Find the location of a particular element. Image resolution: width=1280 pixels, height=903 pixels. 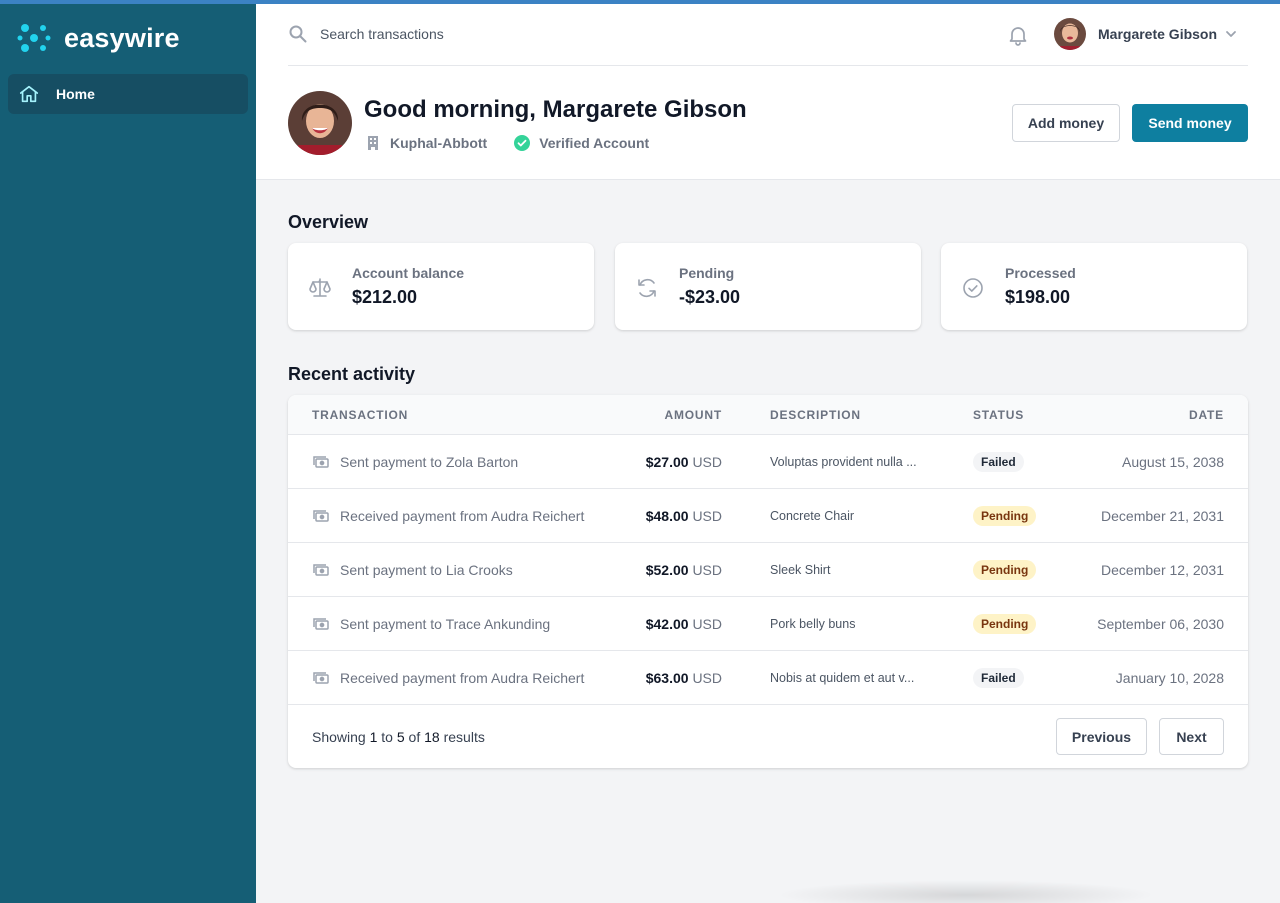

amount-cell: $27.00 USD is located at coordinates (684, 462).